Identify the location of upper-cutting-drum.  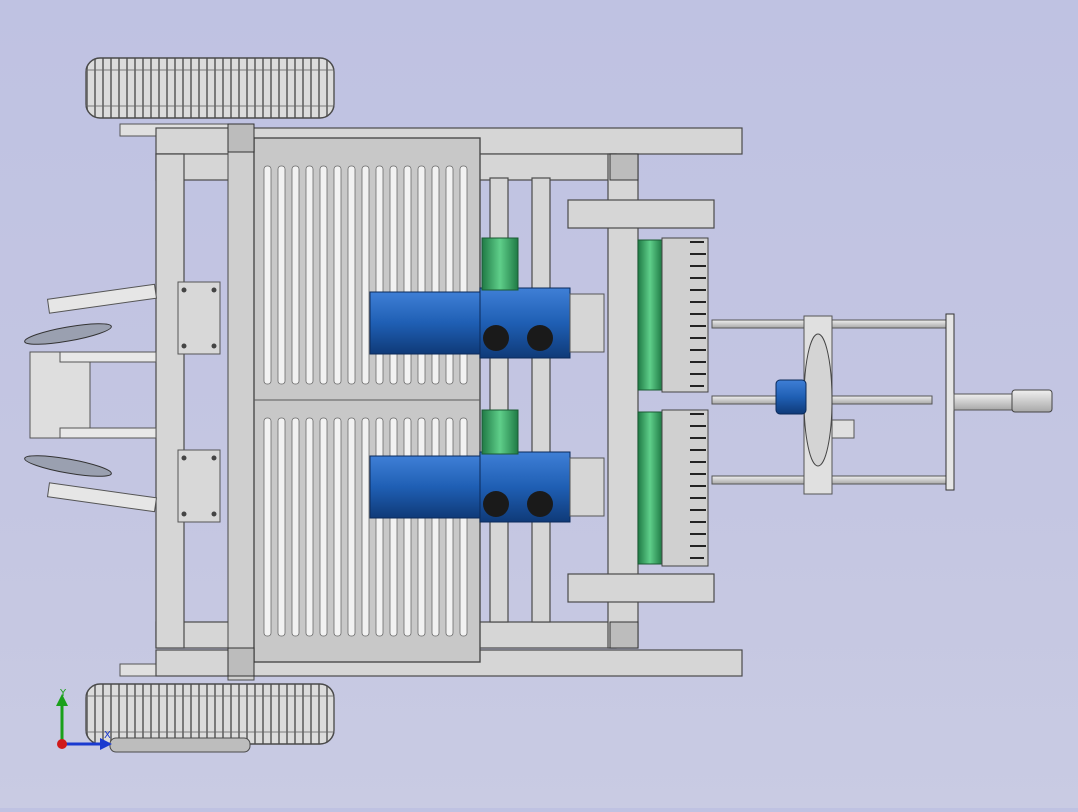
(673, 315).